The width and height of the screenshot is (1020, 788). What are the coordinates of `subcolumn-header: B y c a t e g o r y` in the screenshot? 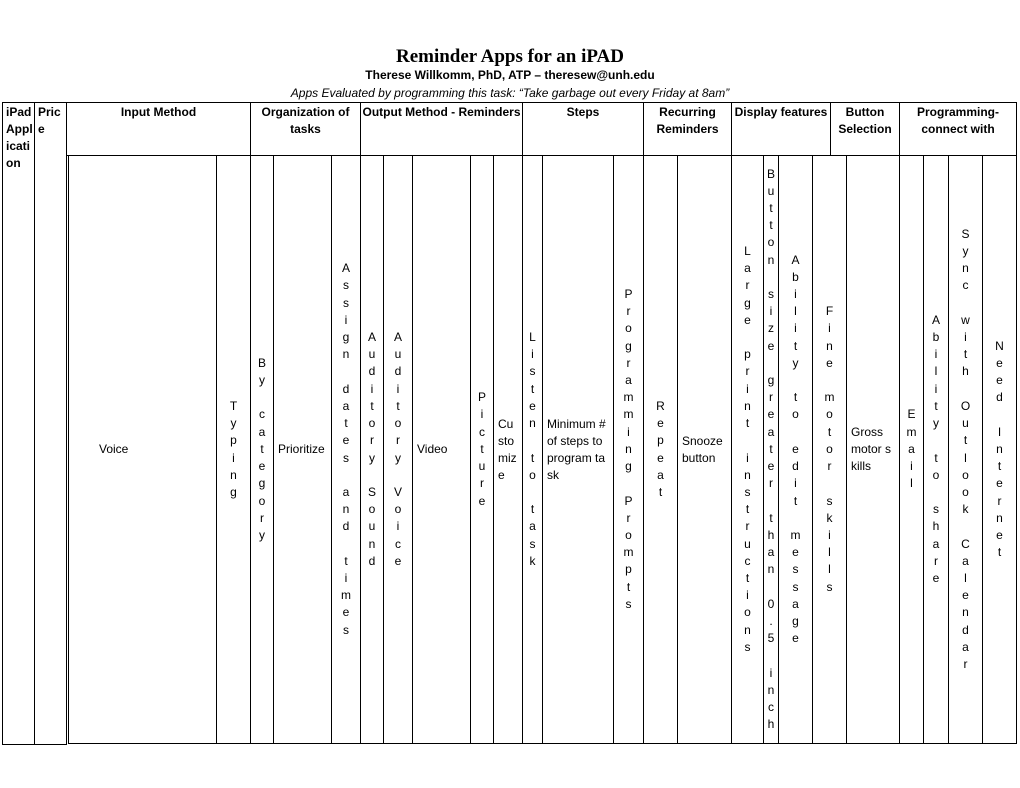 It's located at (262, 449).